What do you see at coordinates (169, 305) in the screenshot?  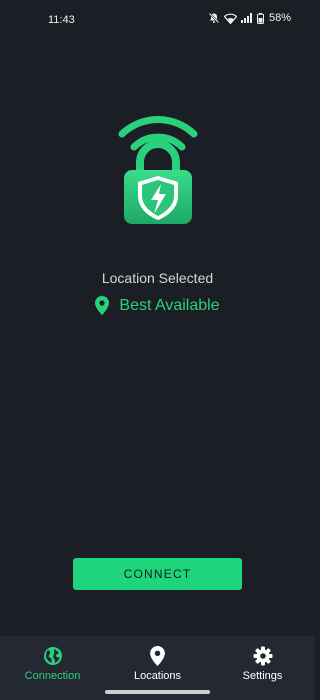 I see `location-value: Best Available` at bounding box center [169, 305].